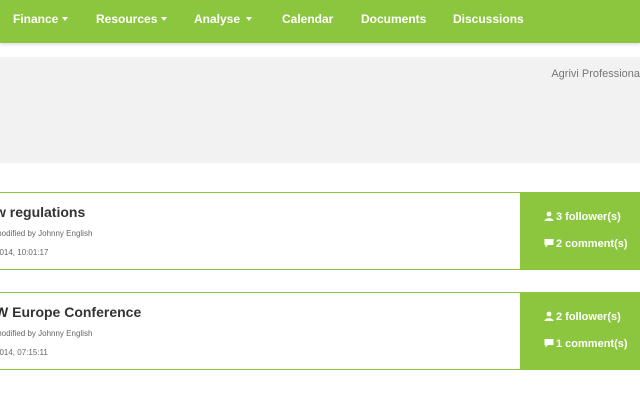 This screenshot has height=400, width=640. Describe the element at coordinates (586, 244) in the screenshot. I see `comments-link: 2 comment(s)` at that location.